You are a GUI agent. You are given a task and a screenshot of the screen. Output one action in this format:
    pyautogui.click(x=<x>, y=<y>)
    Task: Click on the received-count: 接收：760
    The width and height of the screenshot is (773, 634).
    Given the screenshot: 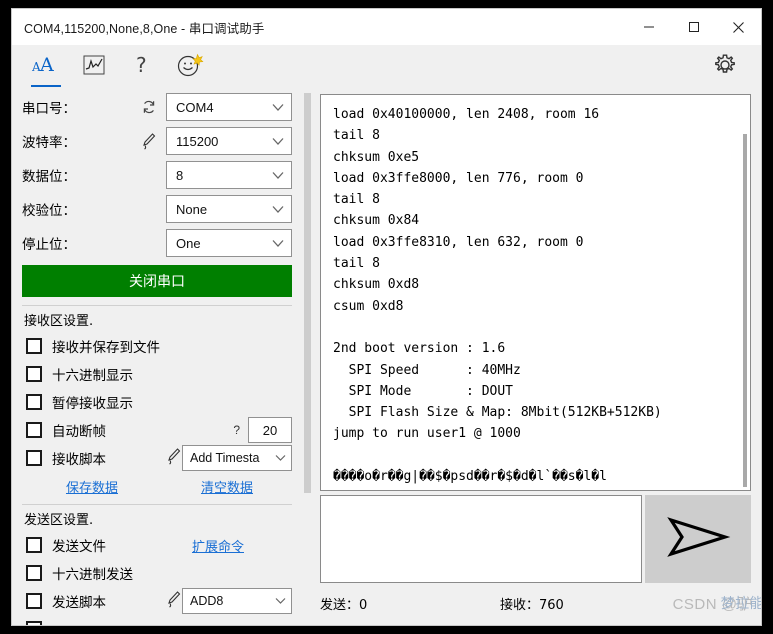 What is the action you would take?
    pyautogui.click(x=532, y=605)
    